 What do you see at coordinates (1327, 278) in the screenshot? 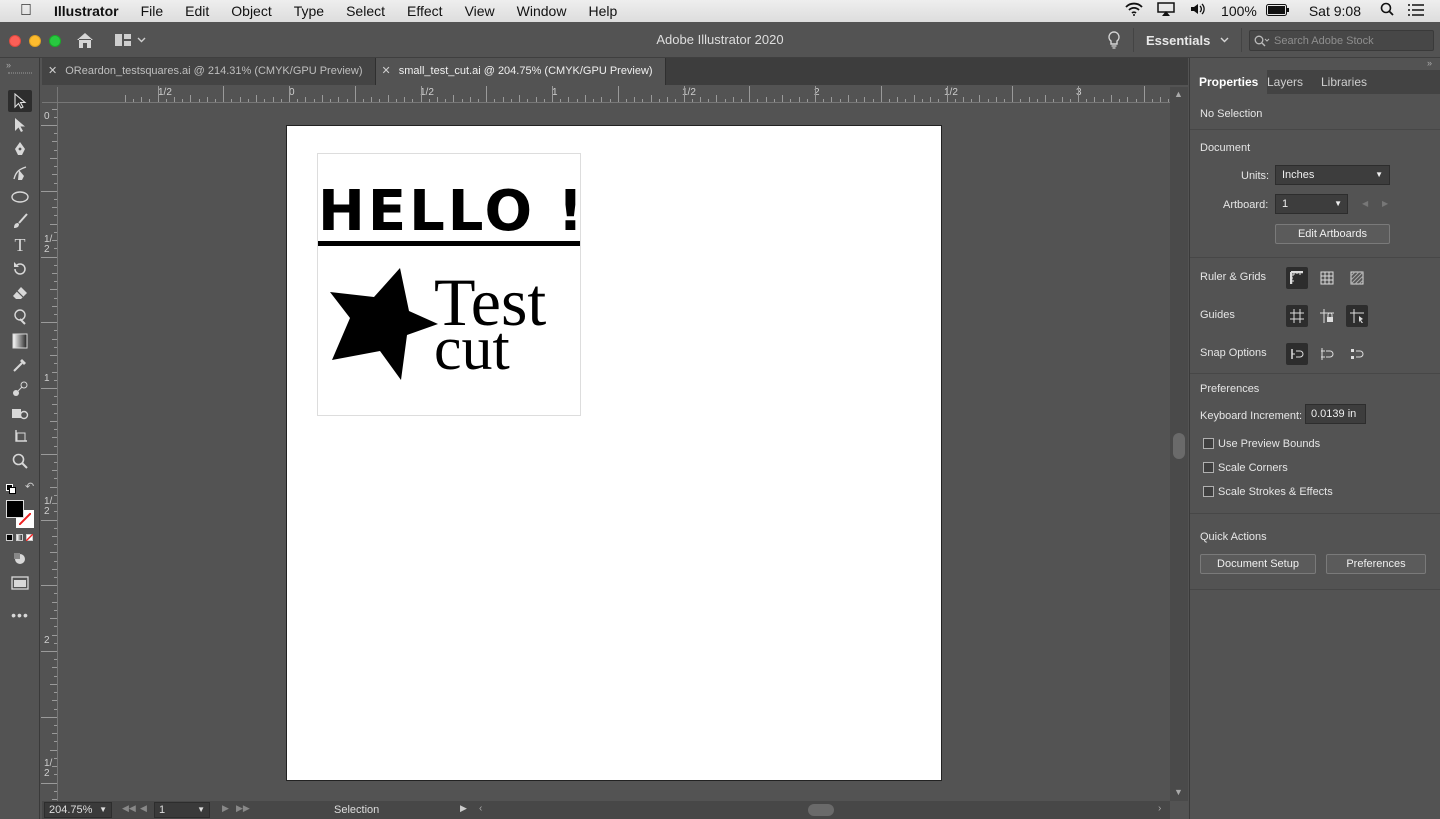
I see `grid-icon` at bounding box center [1327, 278].